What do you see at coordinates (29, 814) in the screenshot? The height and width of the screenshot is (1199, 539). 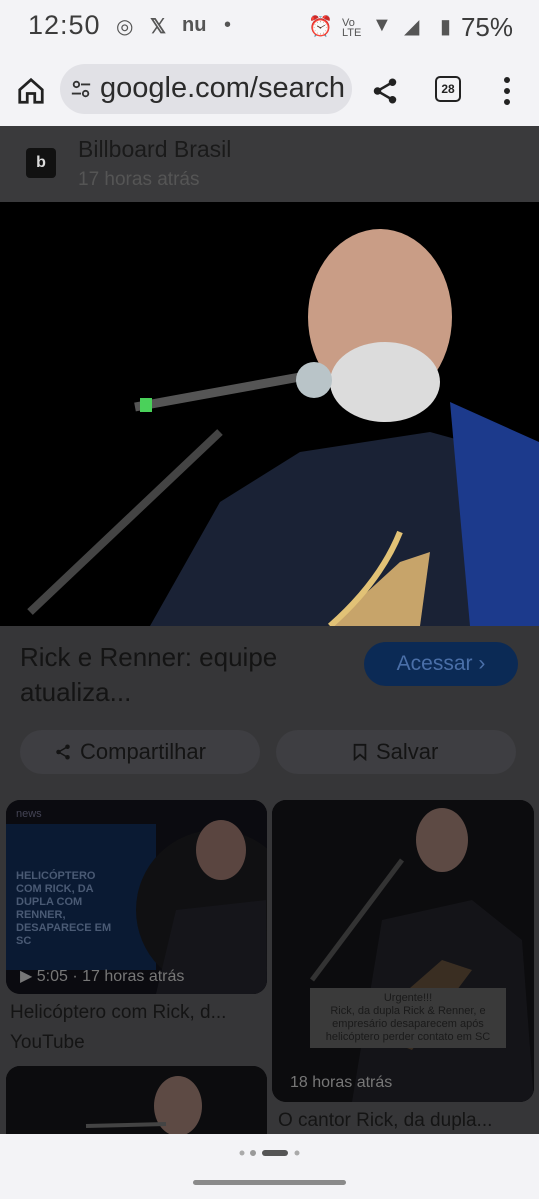 I see `news-brand: news` at bounding box center [29, 814].